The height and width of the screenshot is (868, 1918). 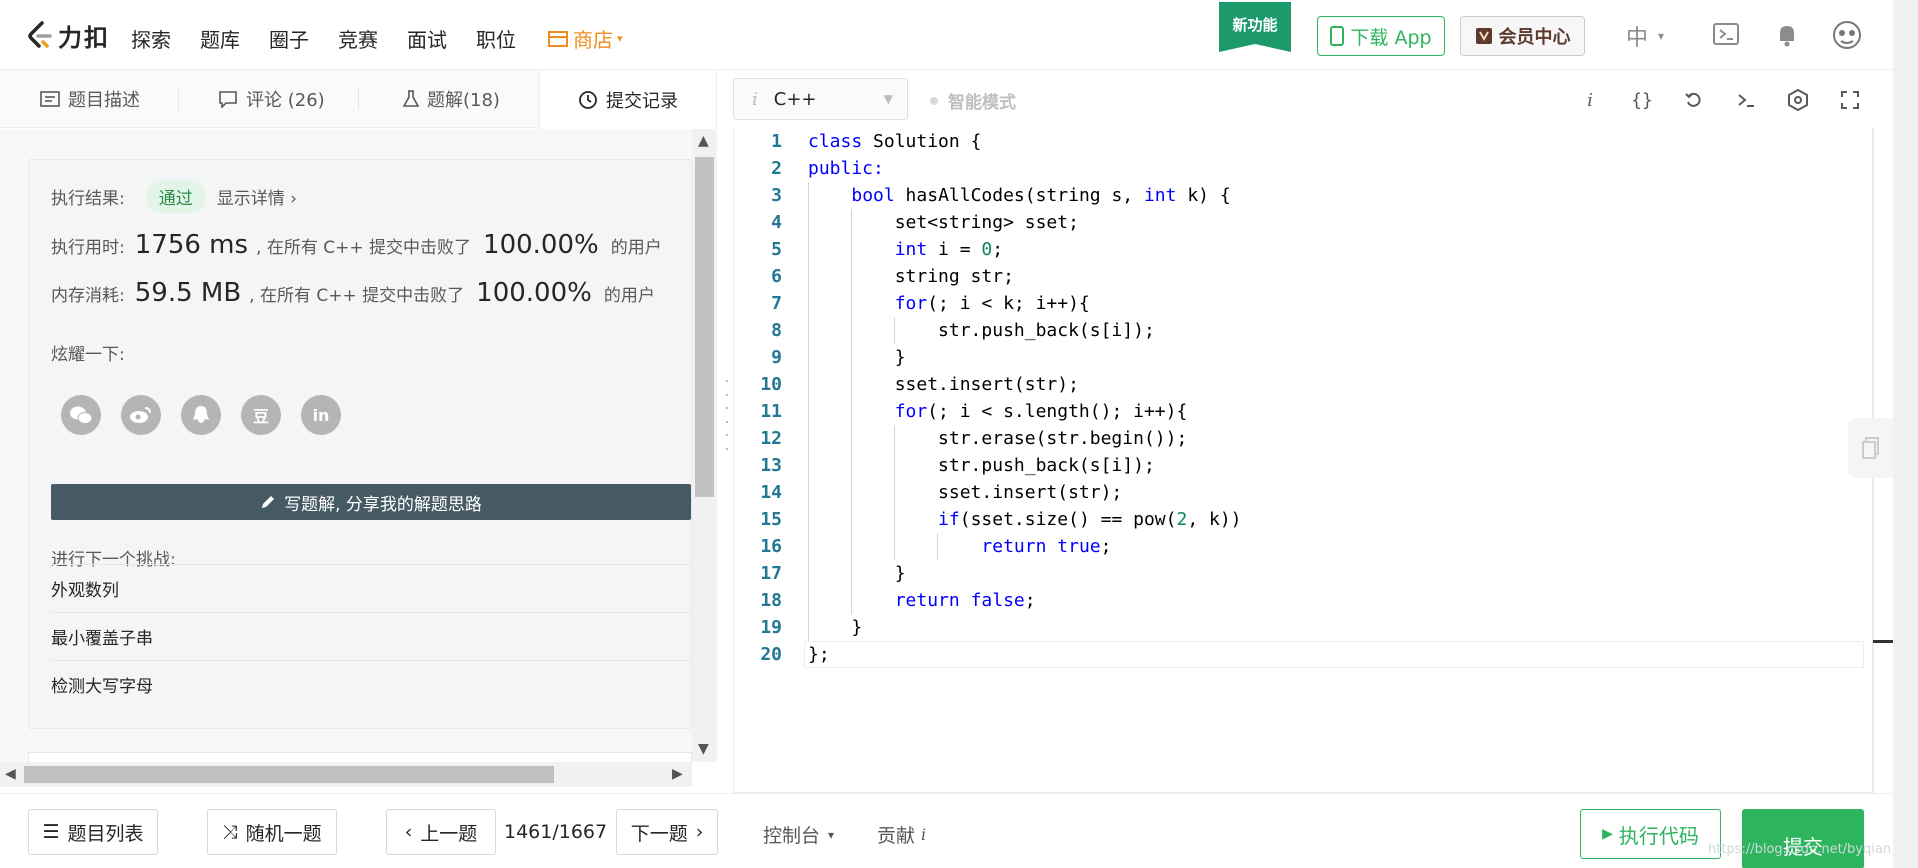 I want to click on pane-resize-handle, so click(x=727, y=415).